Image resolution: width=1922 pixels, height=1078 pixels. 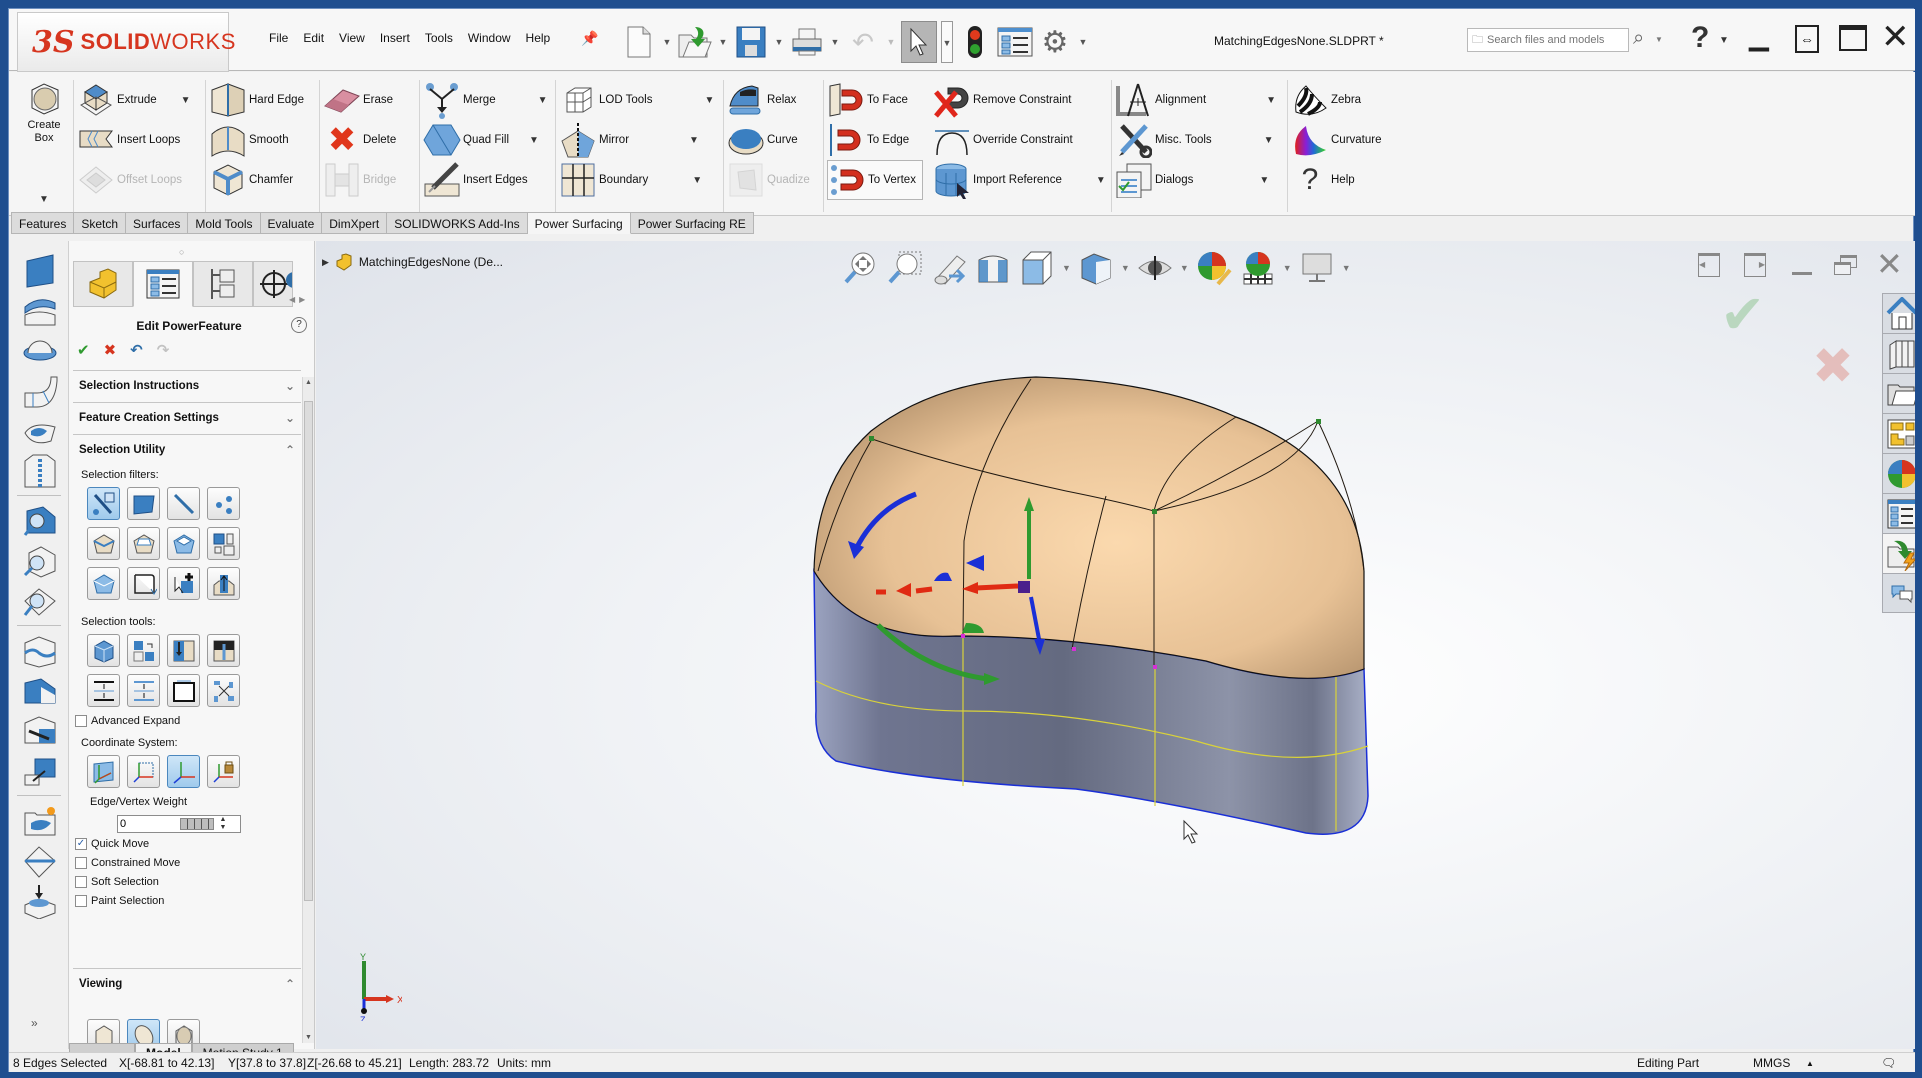 I want to click on delete-button: ✖ Delete, so click(x=360, y=140).